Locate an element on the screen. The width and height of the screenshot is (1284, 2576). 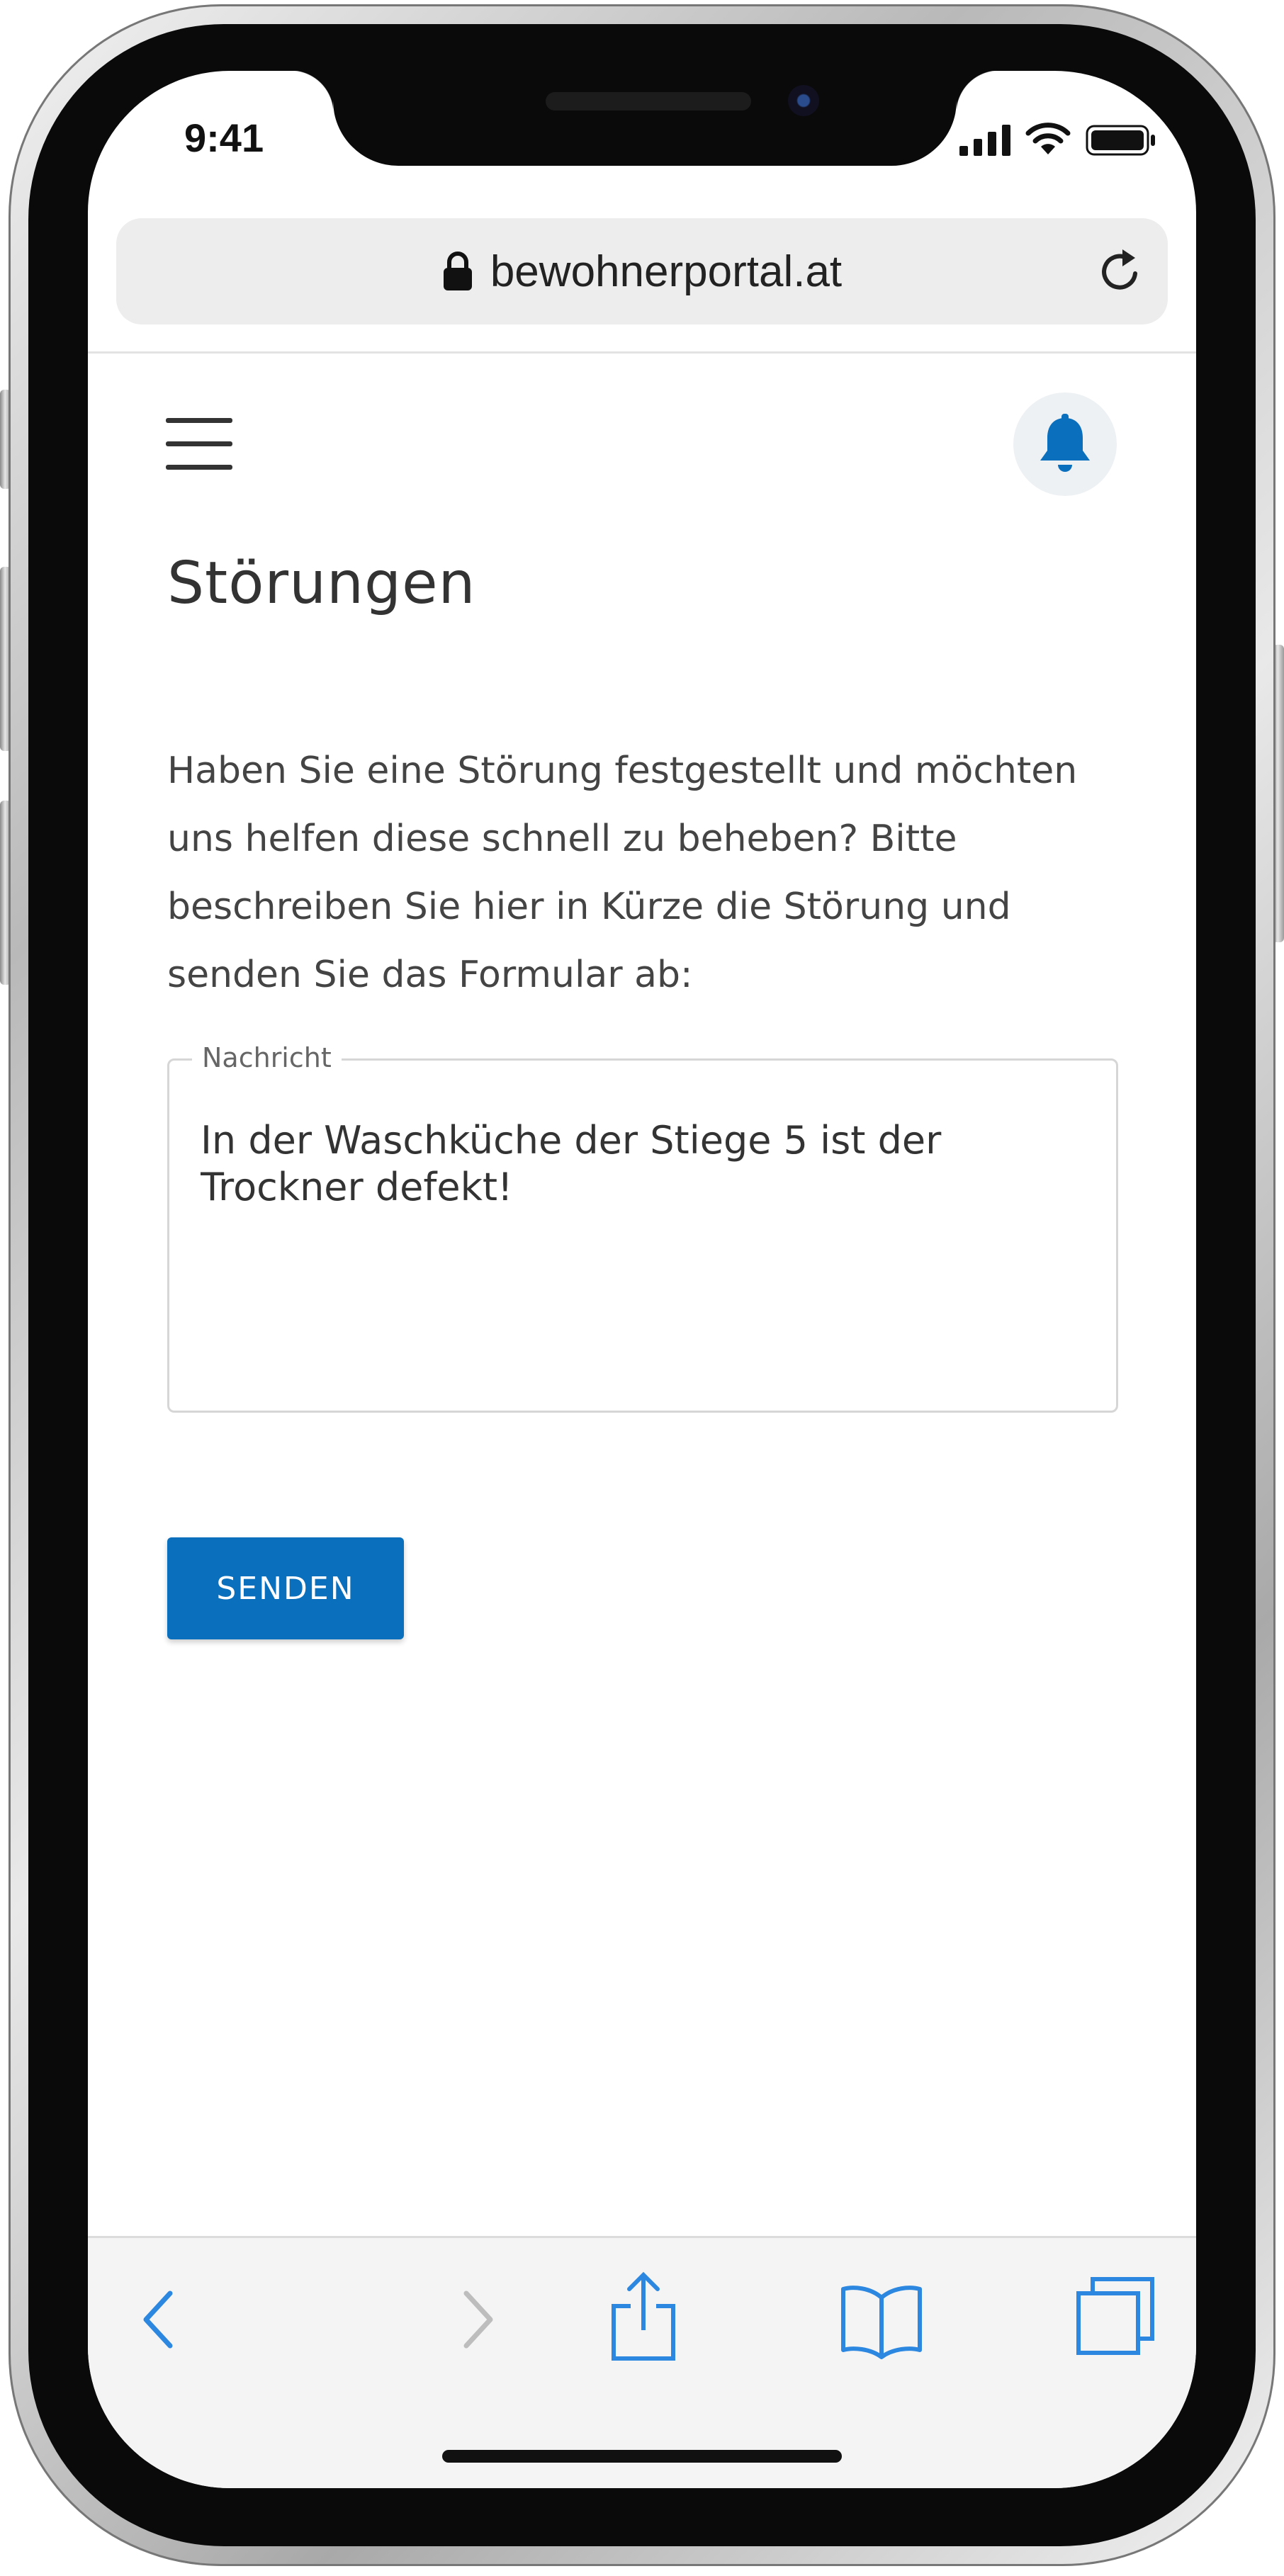
notch is located at coordinates (645, 118).